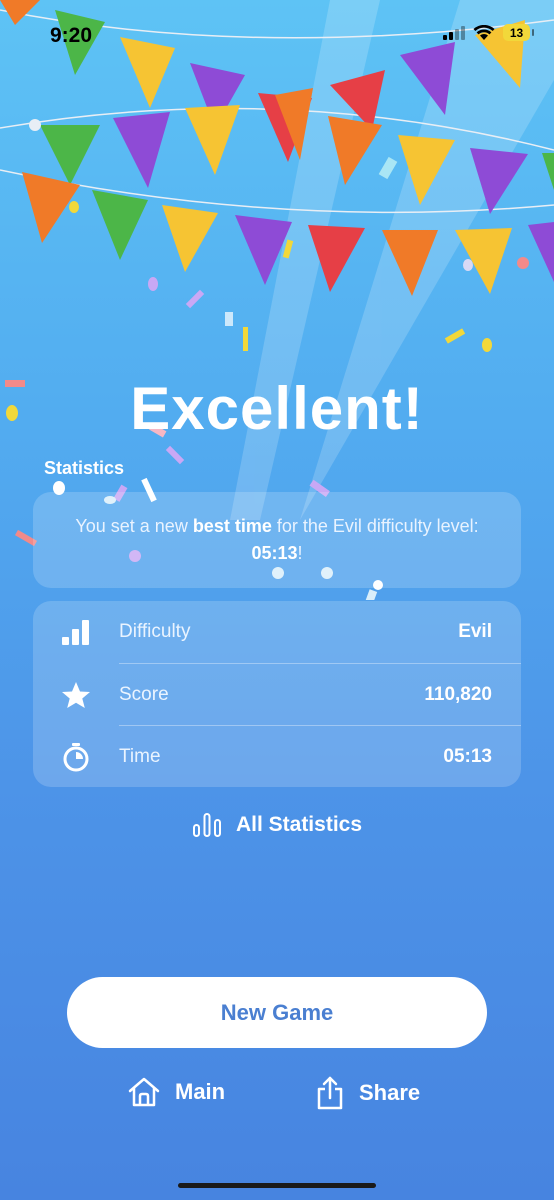  I want to click on stat-row-score: Score 110,820, so click(277, 695).